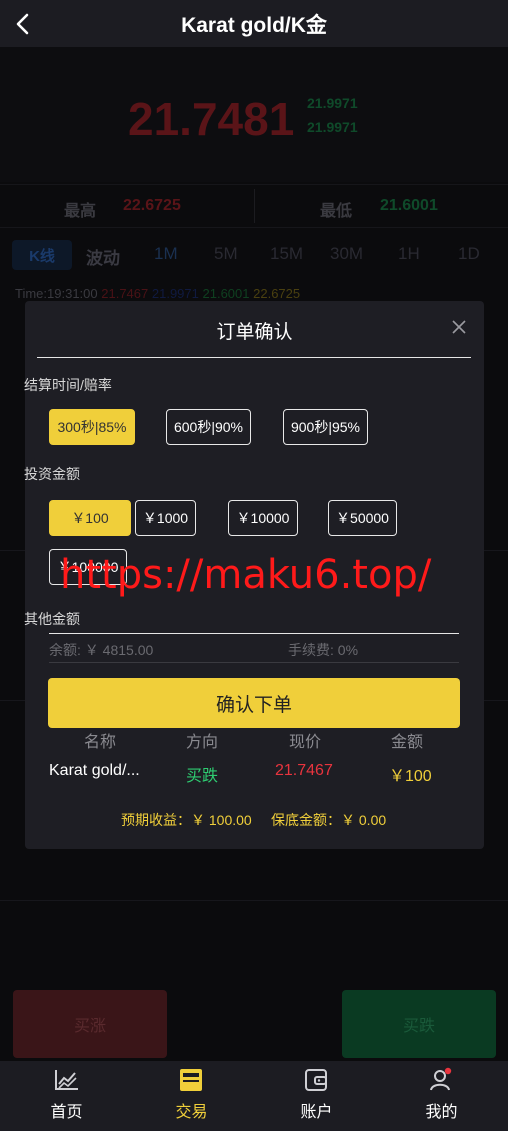 This screenshot has height=1131, width=508. I want to click on settle-option-900: 900秒|95%, so click(325, 427).